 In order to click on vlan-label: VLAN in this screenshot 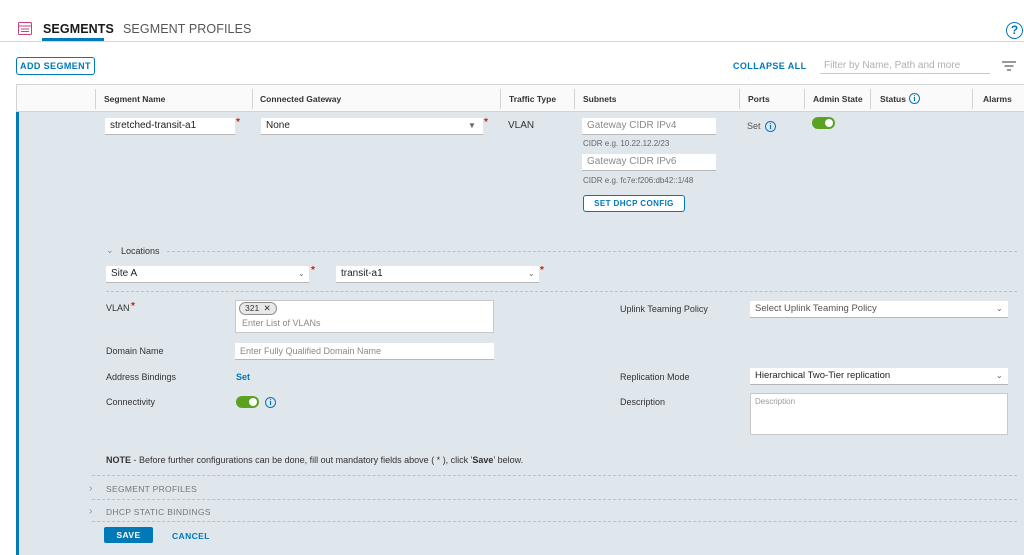, I will do `click(118, 308)`.